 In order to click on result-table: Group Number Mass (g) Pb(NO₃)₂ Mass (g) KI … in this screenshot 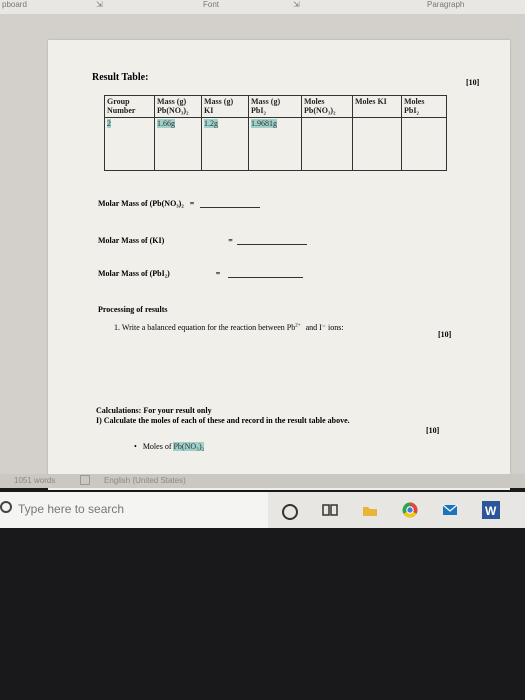, I will do `click(275, 133)`.